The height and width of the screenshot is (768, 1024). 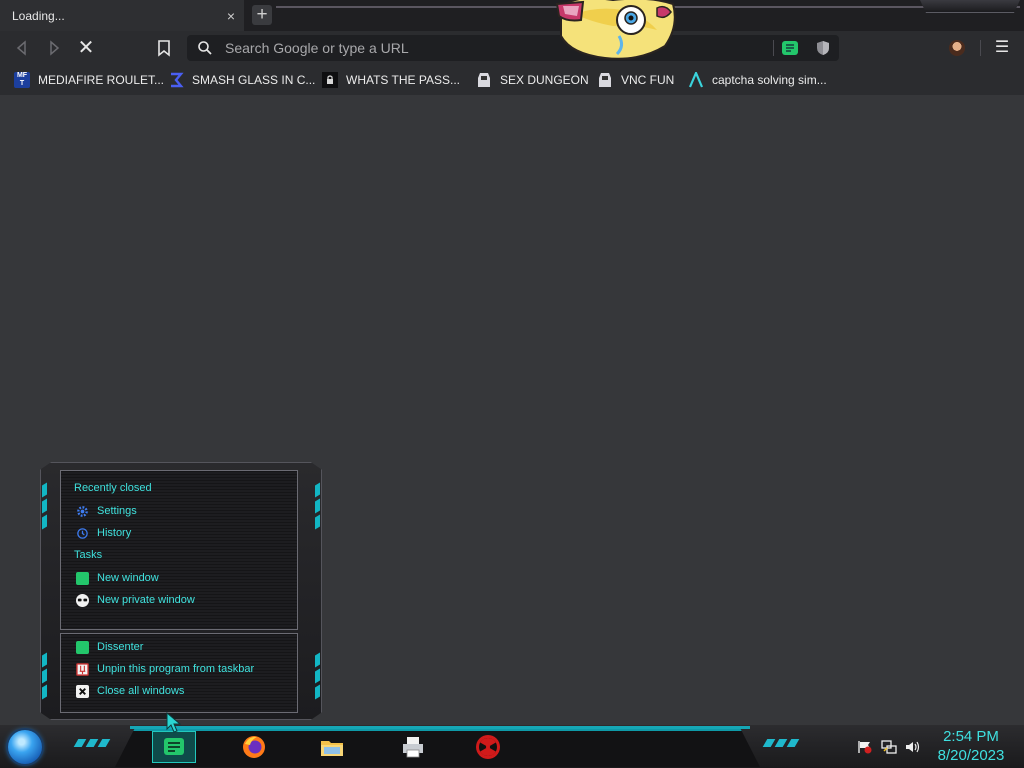 I want to click on address-bar, so click(x=513, y=48).